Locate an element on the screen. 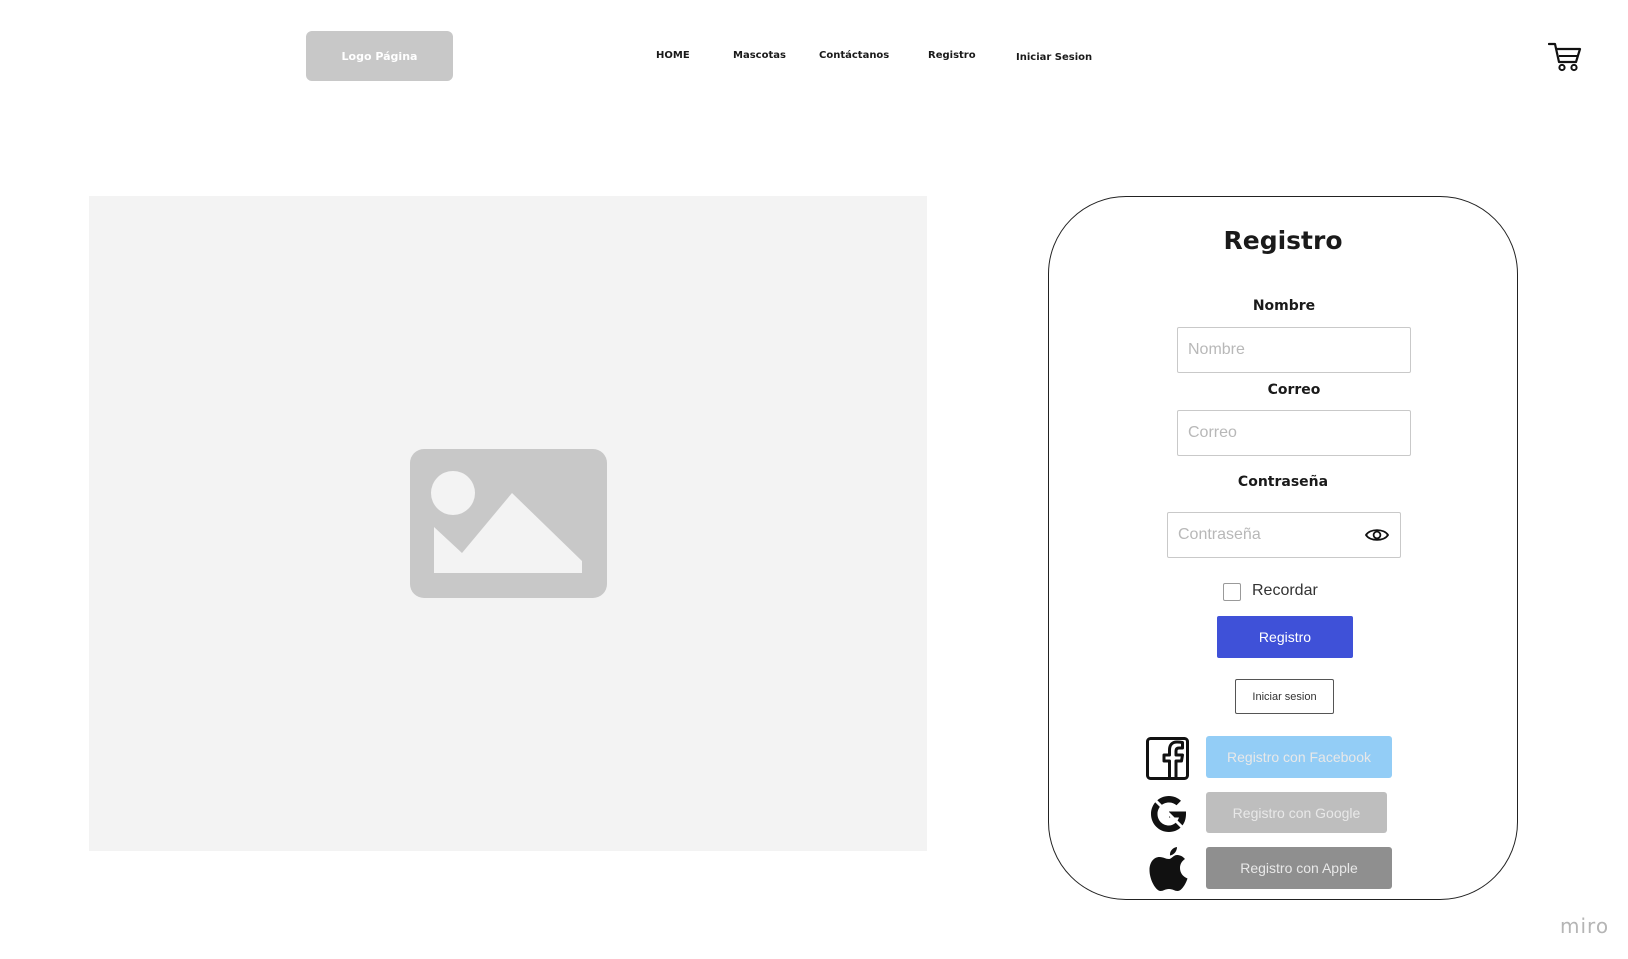 Image resolution: width=1628 pixels, height=959 pixels. password-label: Contraseña is located at coordinates (1283, 482).